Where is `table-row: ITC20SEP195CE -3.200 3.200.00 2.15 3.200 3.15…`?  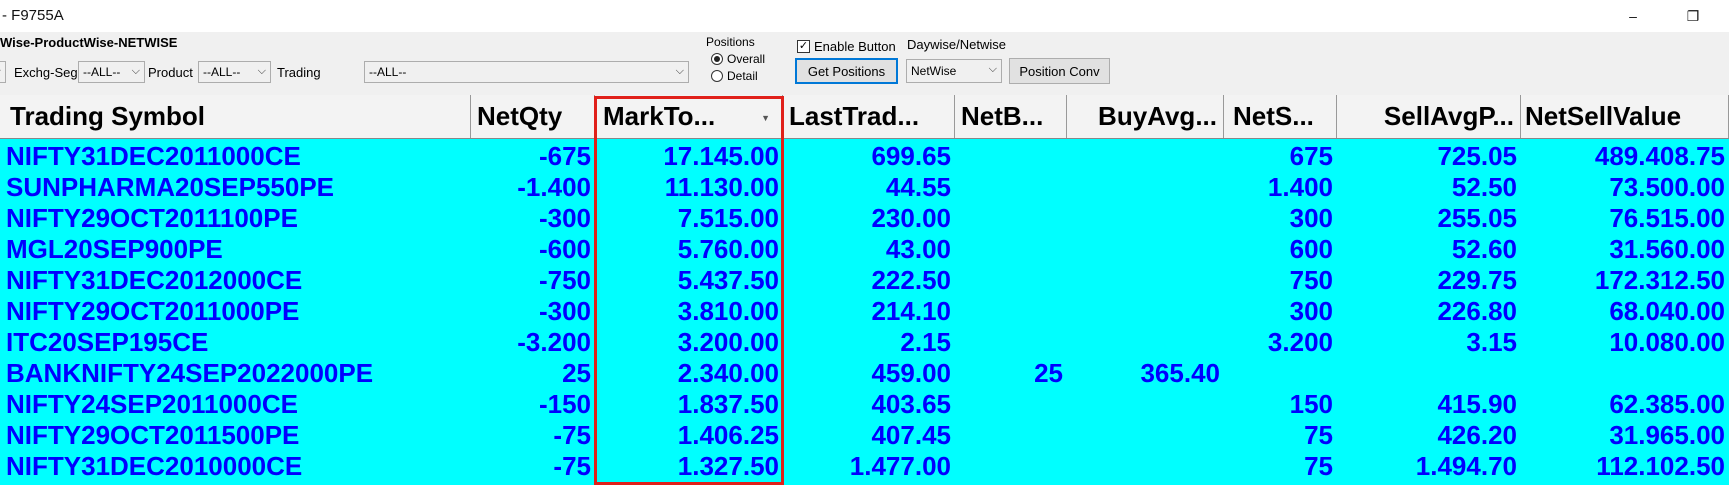 table-row: ITC20SEP195CE -3.200 3.200.00 2.15 3.200 3.15… is located at coordinates (864, 342).